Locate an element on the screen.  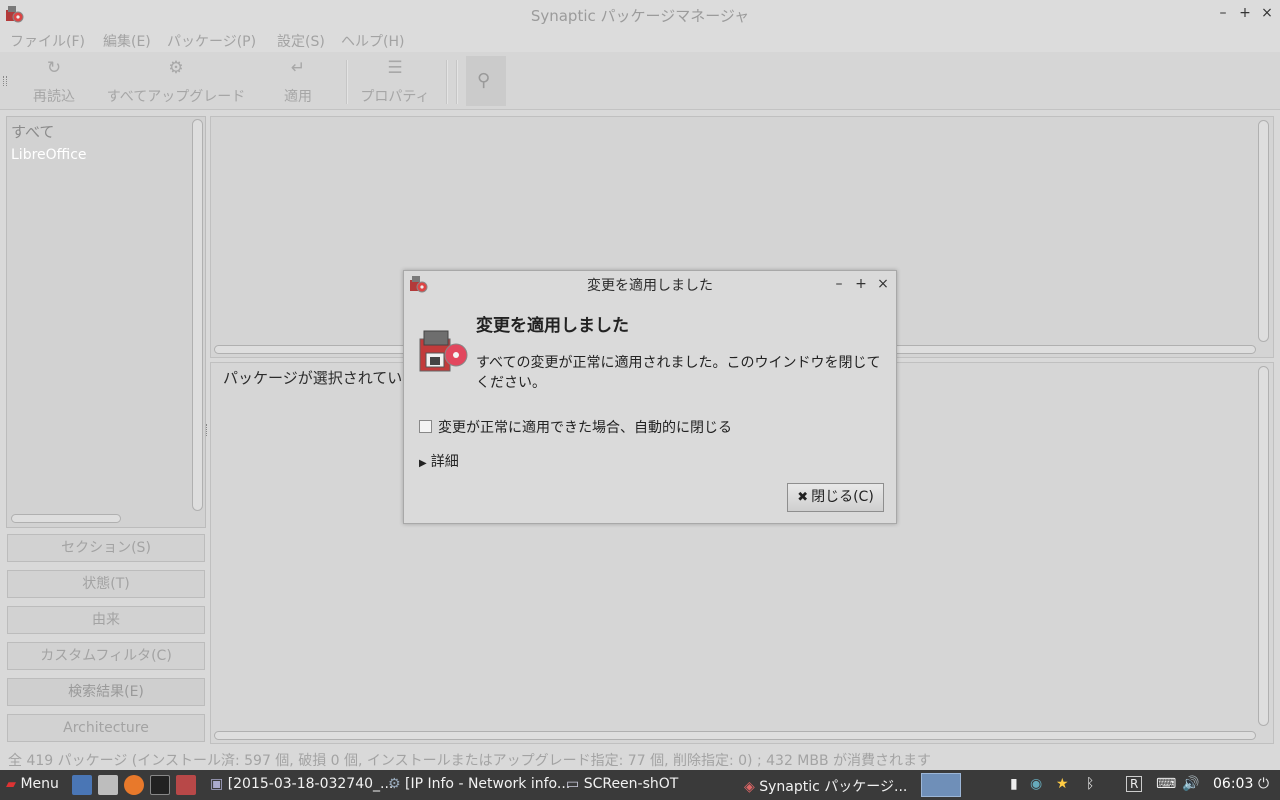
search-button: ⚲ is located at coordinates (486, 81).